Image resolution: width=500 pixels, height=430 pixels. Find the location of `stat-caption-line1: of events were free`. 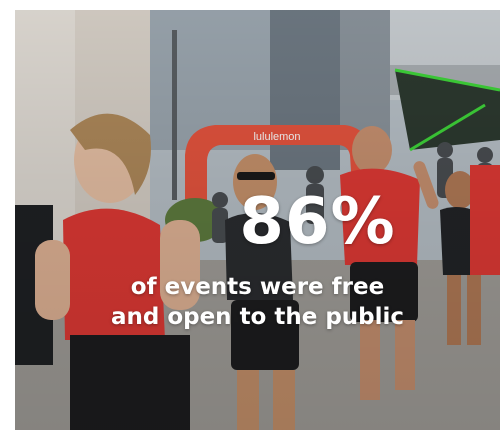

stat-caption-line1: of events were free is located at coordinates (257, 287).